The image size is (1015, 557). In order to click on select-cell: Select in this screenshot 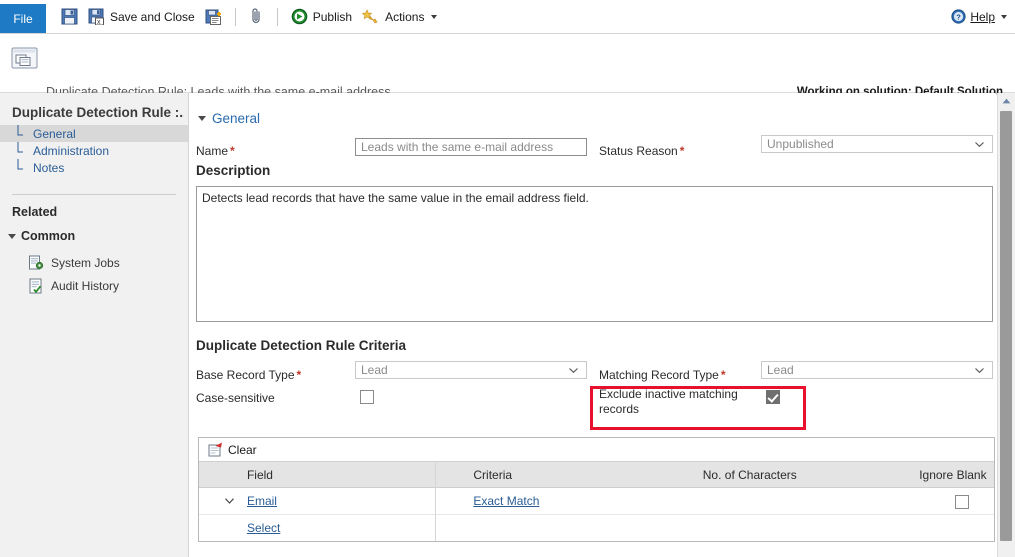, I will do `click(354, 528)`.